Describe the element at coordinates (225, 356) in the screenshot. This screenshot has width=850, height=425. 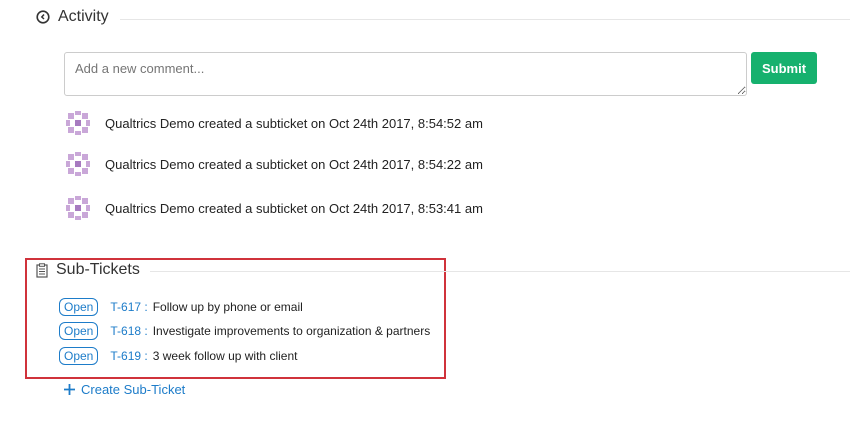
I see `ticket-title: 3 week follow up with client` at that location.